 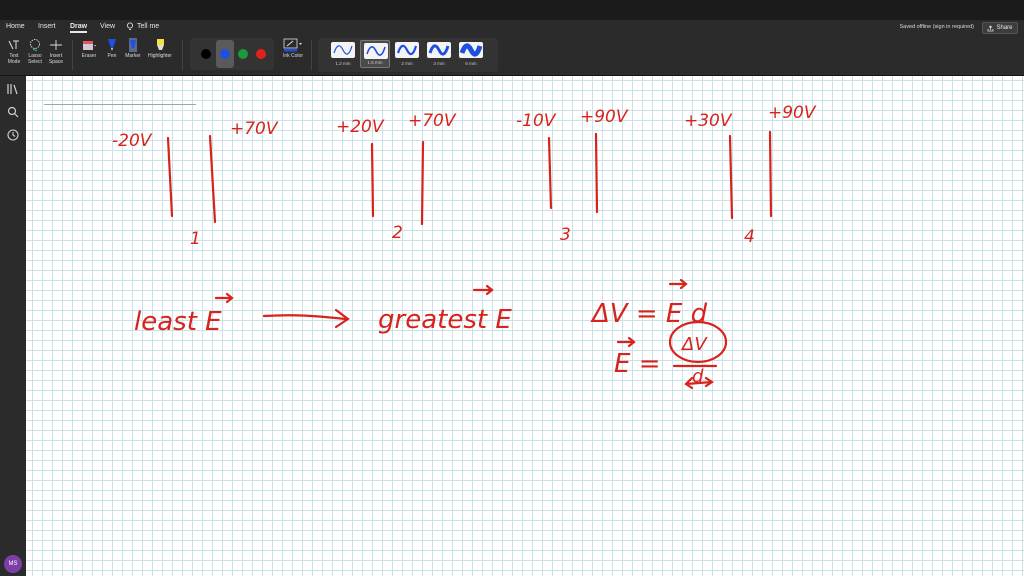 I want to click on pen-color-palette, so click(x=232, y=54).